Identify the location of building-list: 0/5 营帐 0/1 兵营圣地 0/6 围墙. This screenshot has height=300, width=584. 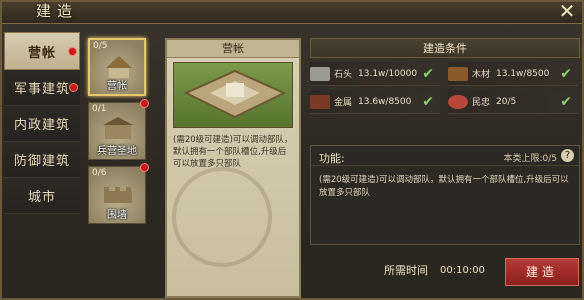
(120, 134).